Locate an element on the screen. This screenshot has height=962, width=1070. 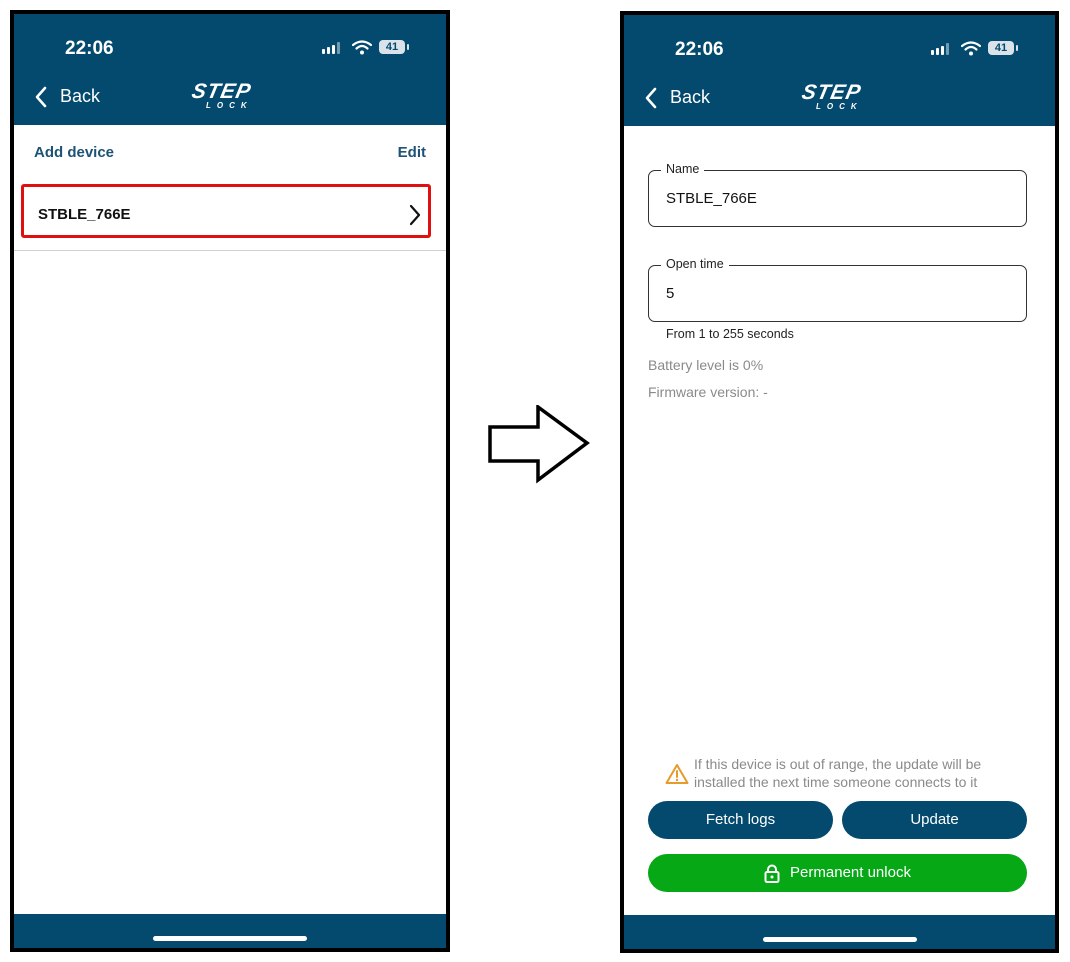
name-field: Name STBLE_766E is located at coordinates (837, 194).